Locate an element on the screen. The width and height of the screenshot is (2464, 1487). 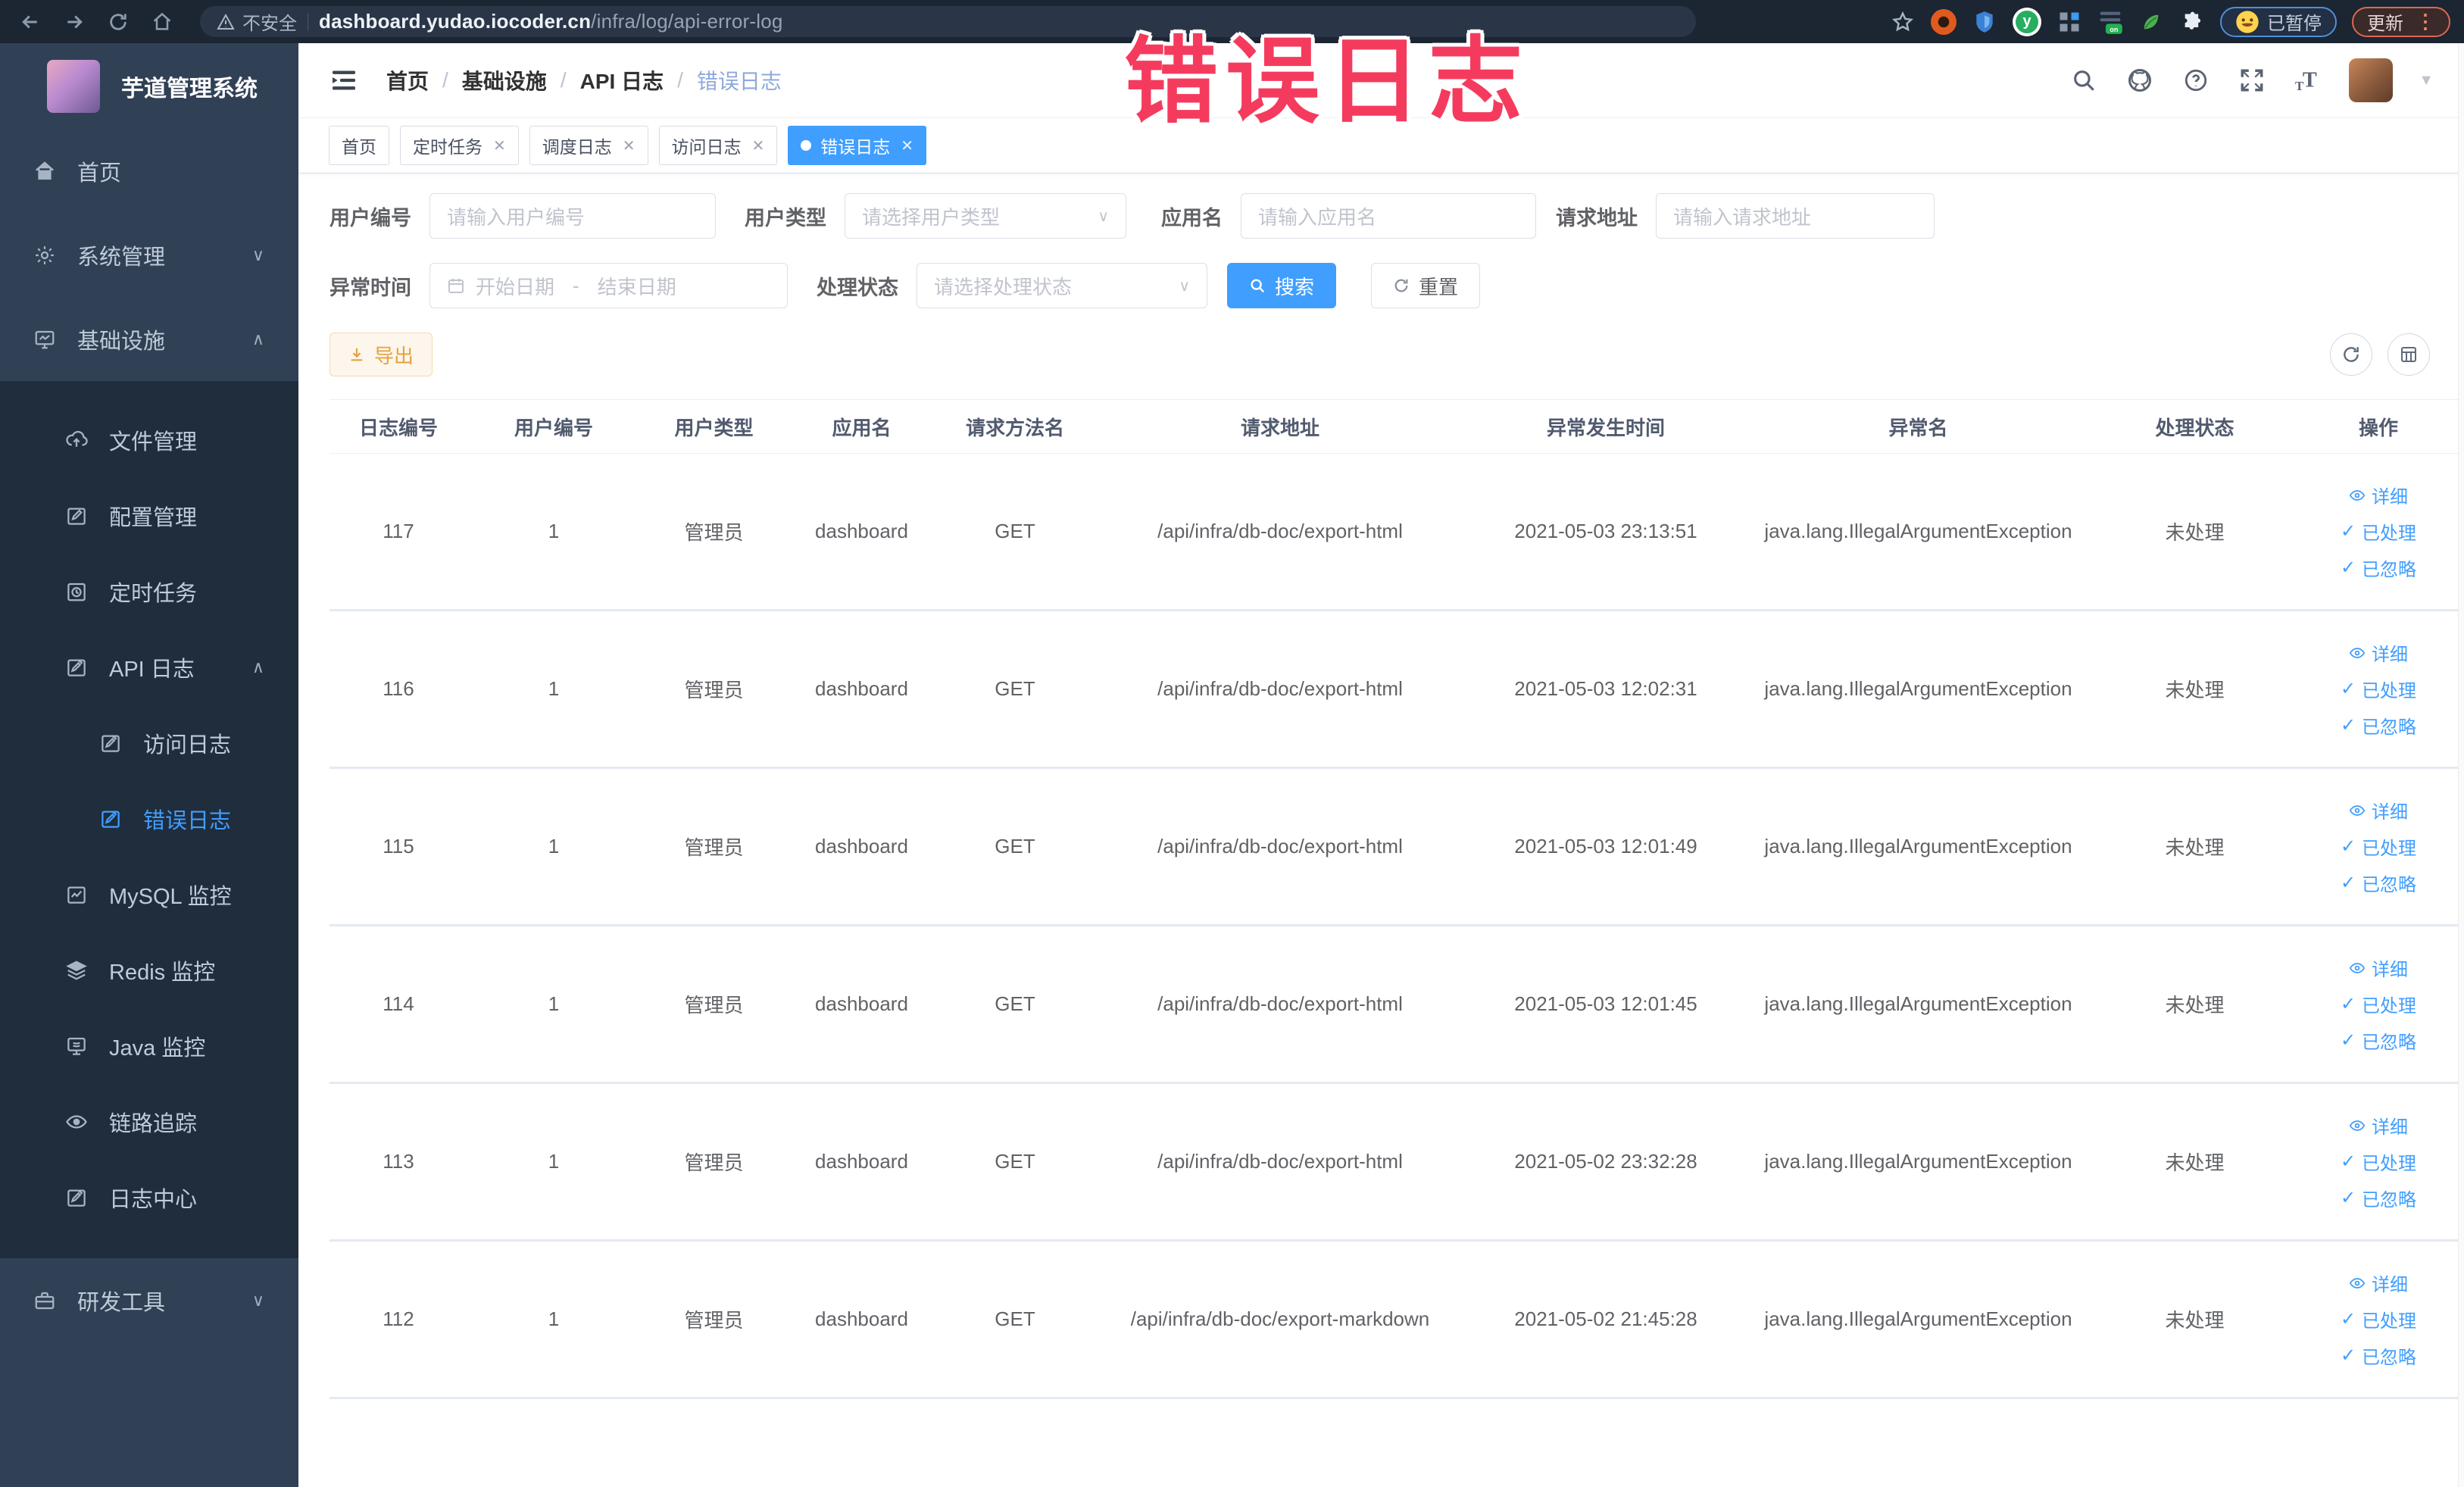
leaf-extension-icon is located at coordinates (2151, 22).